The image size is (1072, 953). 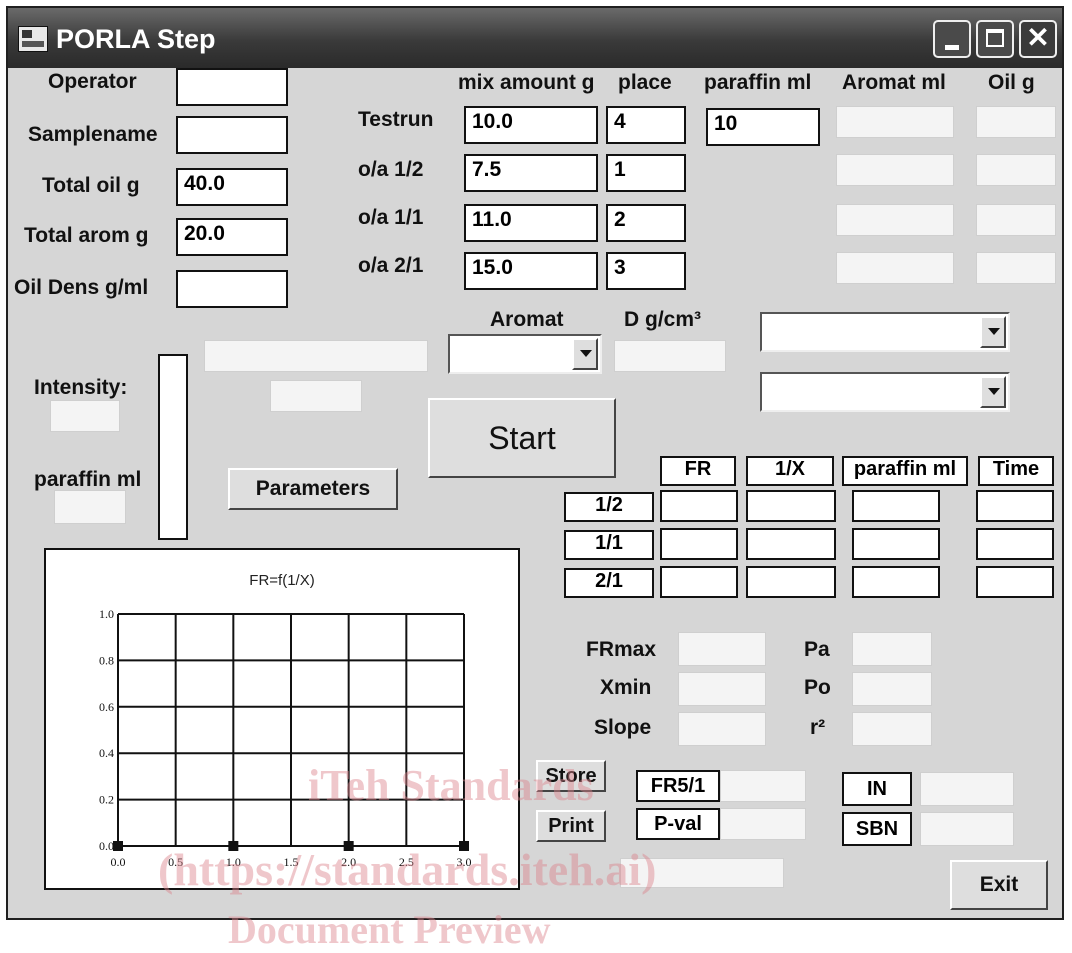 What do you see at coordinates (790, 471) in the screenshot?
I see `inv-x-header: 1/X` at bounding box center [790, 471].